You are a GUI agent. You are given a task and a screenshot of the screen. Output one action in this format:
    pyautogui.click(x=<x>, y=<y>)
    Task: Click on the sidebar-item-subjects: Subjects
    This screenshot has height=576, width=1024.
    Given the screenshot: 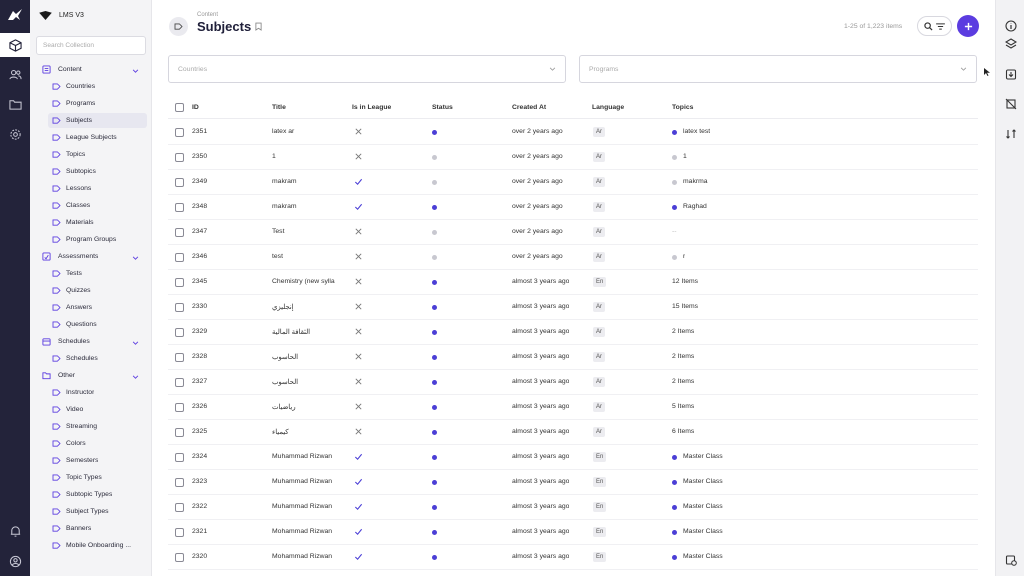 What is the action you would take?
    pyautogui.click(x=97, y=120)
    